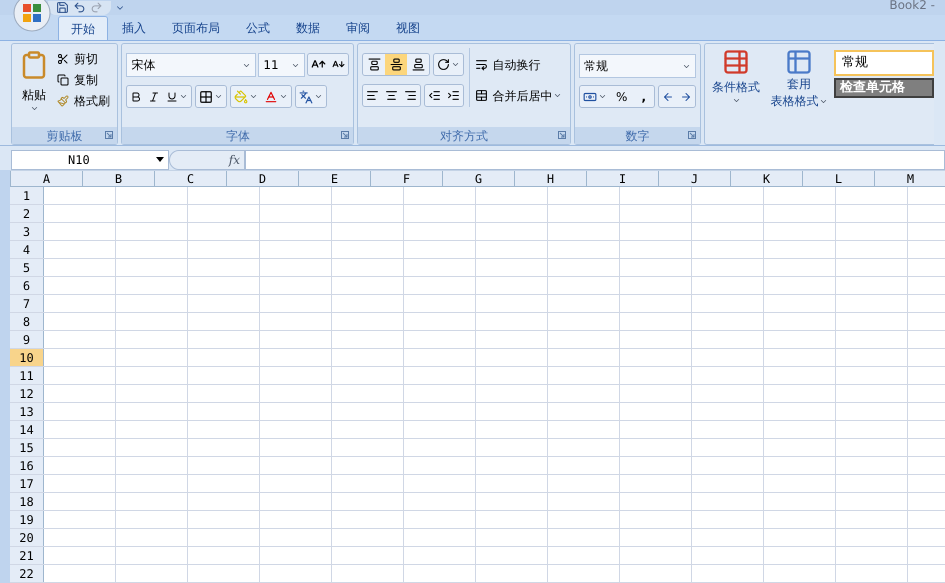 Image resolution: width=945 pixels, height=583 pixels. What do you see at coordinates (83, 28) in the screenshot?
I see `ribbon-tab: 开始` at bounding box center [83, 28].